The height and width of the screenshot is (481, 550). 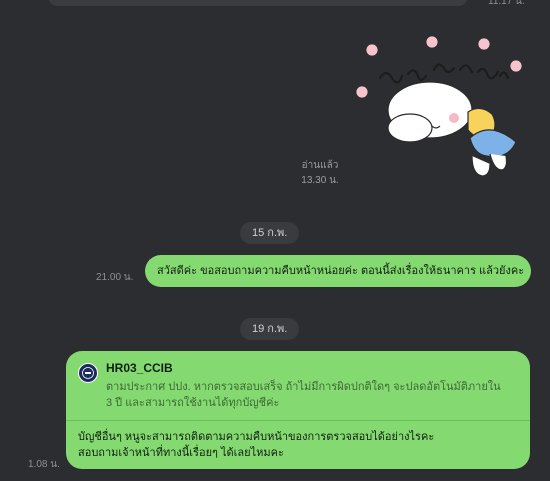 I want to click on message-time: 21.00 น., so click(x=115, y=277).